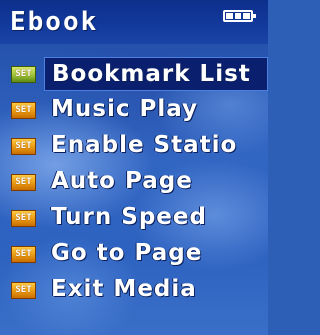  Describe the element at coordinates (125, 109) in the screenshot. I see `menu-item-label: Music Play` at that location.